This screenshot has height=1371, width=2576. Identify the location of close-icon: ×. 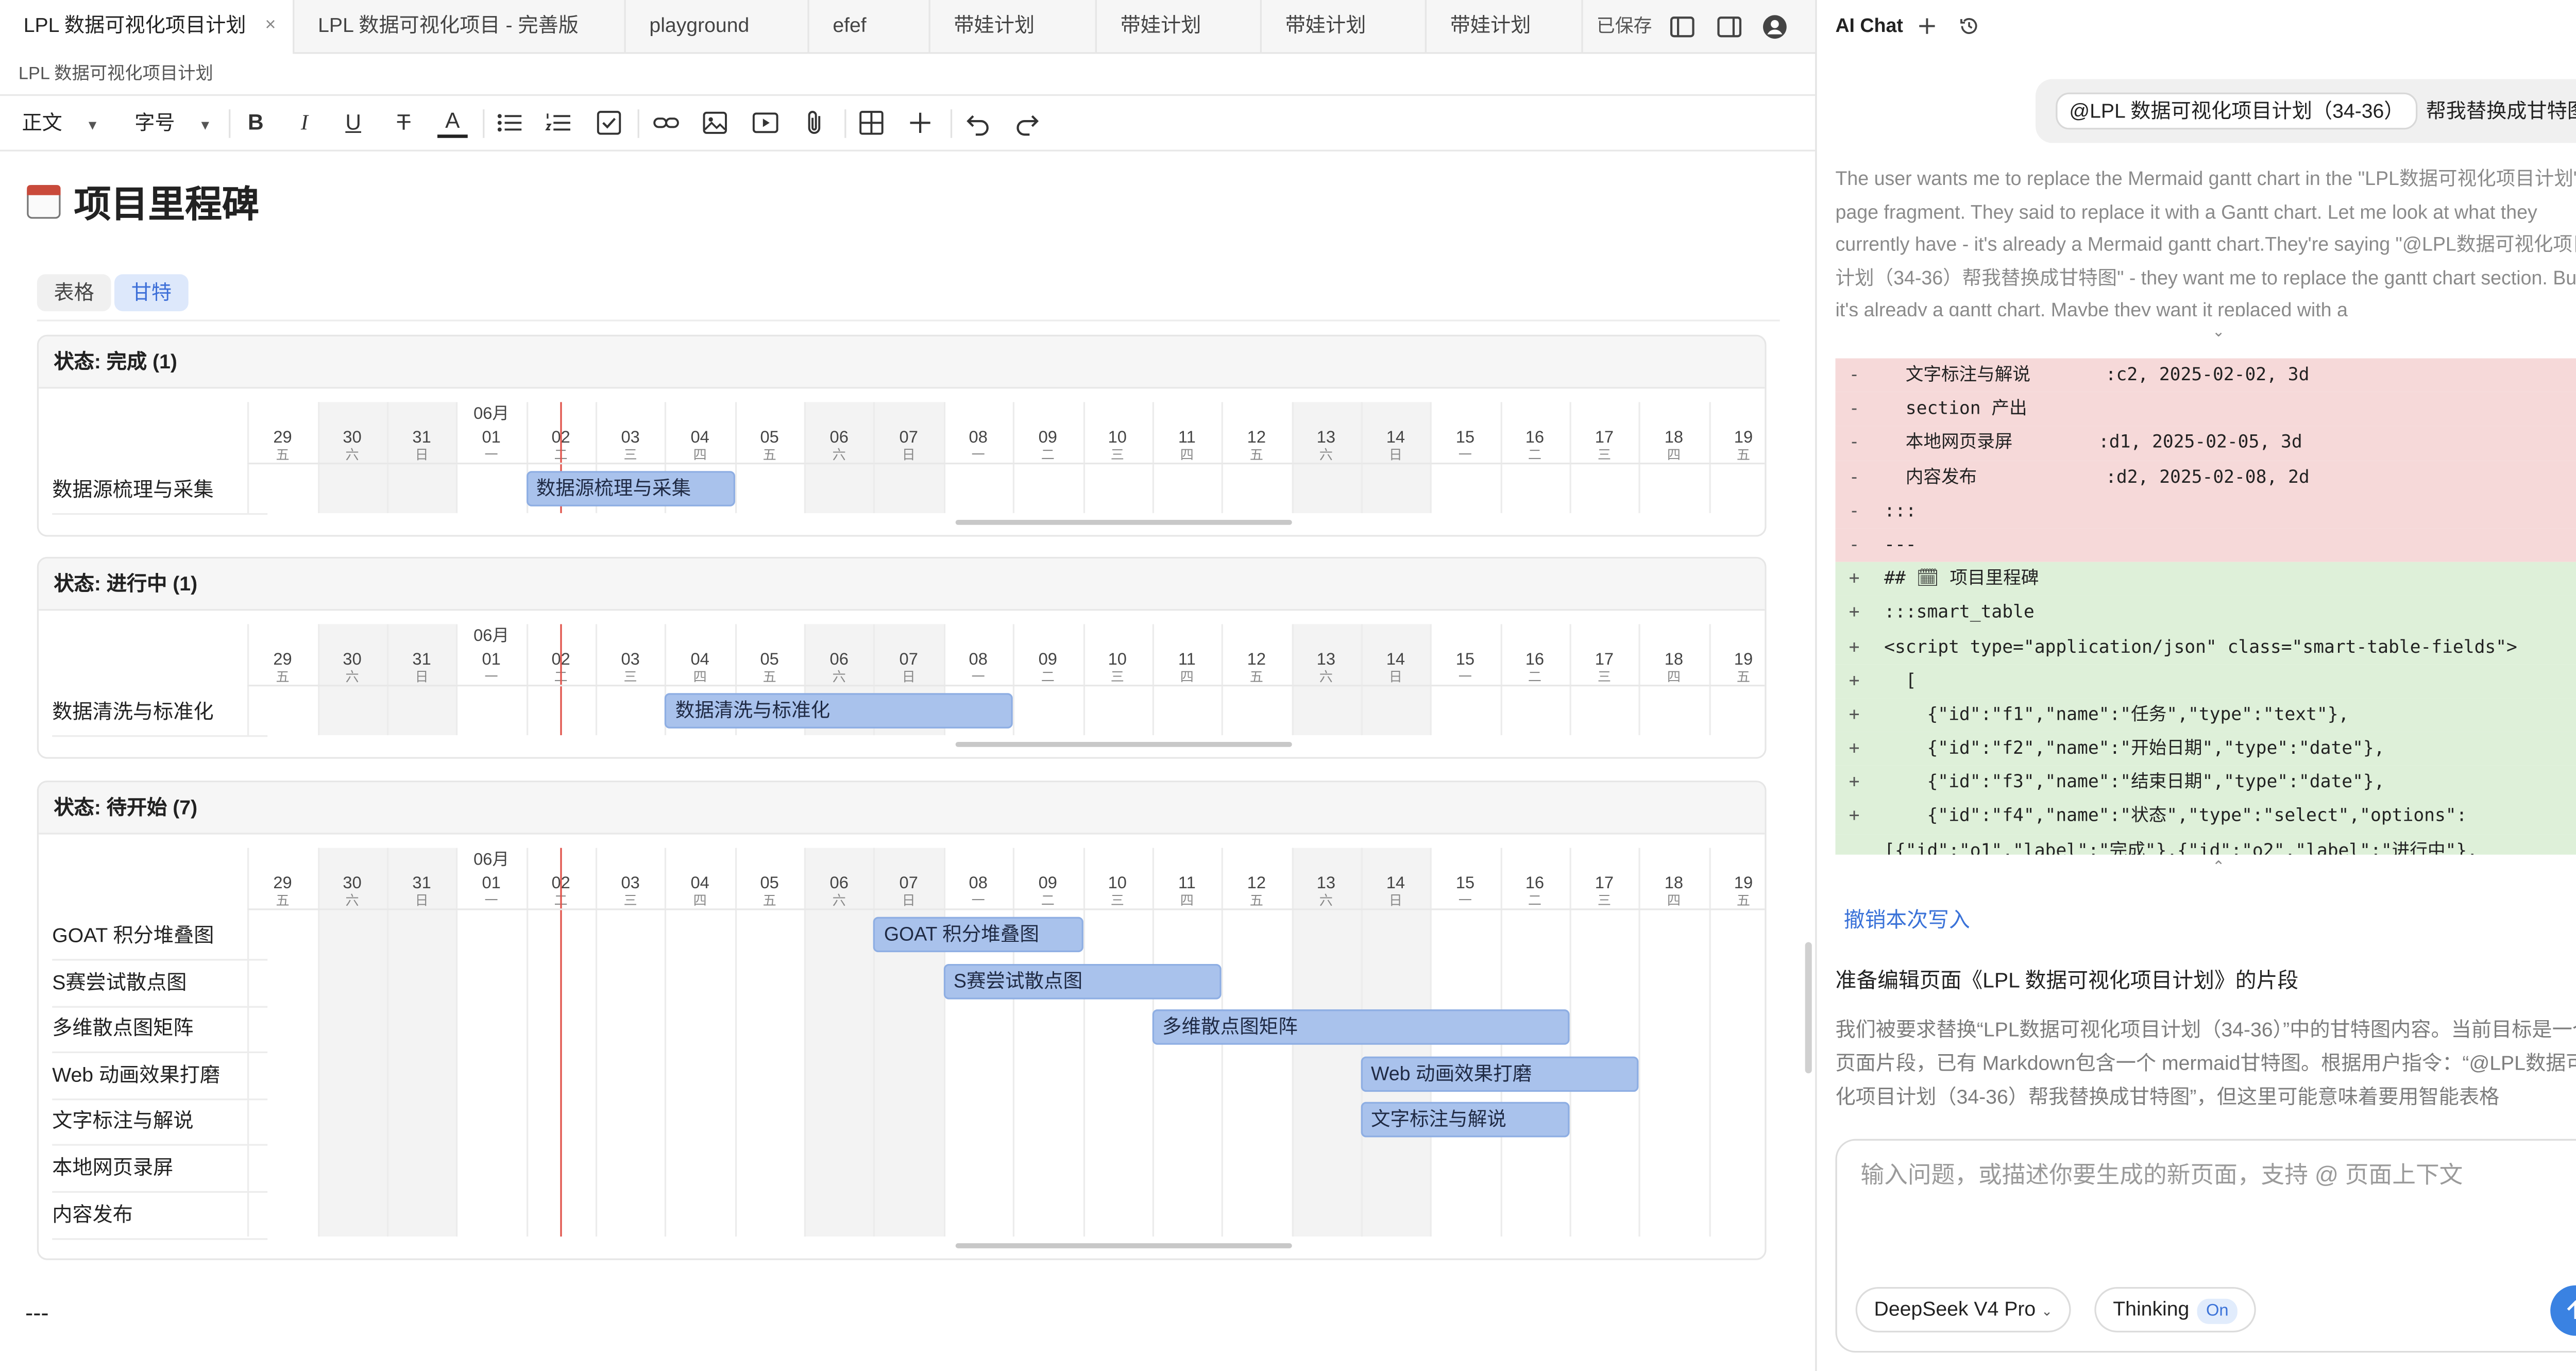
(270, 26).